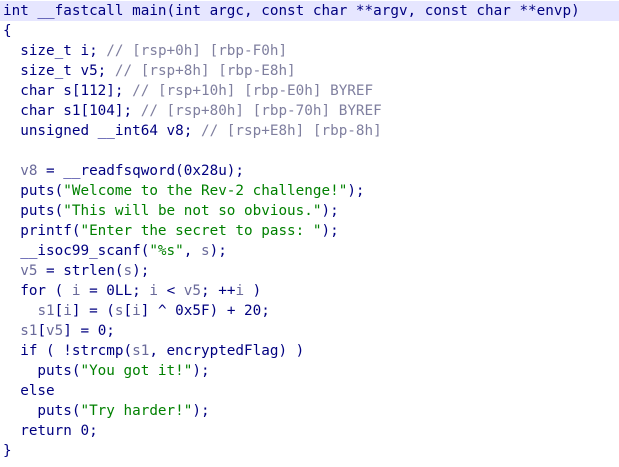 The width and height of the screenshot is (619, 467). I want to click on code-line: puts("Try harder!");, so click(309, 411).